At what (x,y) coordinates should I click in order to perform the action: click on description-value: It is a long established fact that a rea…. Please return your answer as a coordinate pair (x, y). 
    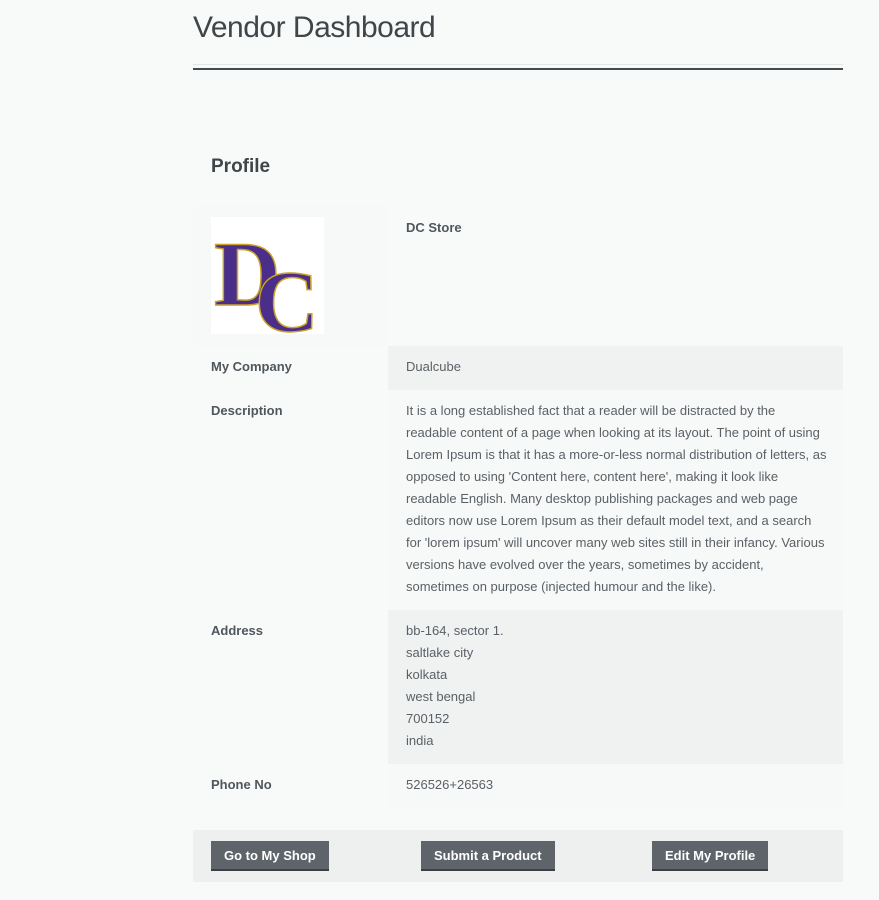
    Looking at the image, I should click on (616, 498).